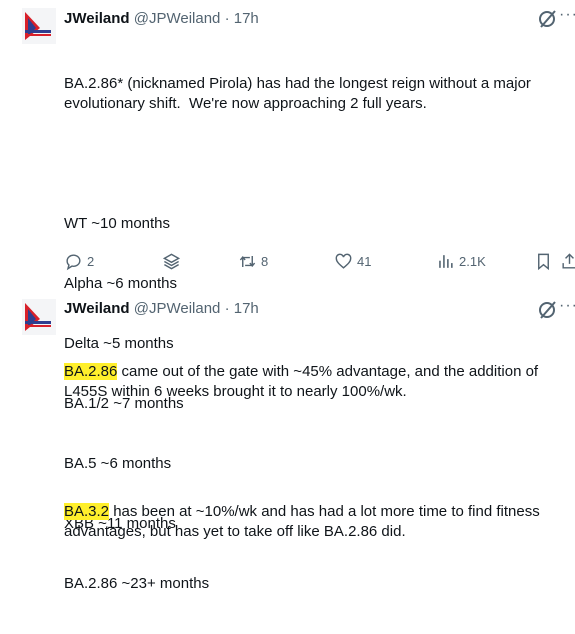 The image size is (575, 634). I want to click on views-icon, so click(446, 261).